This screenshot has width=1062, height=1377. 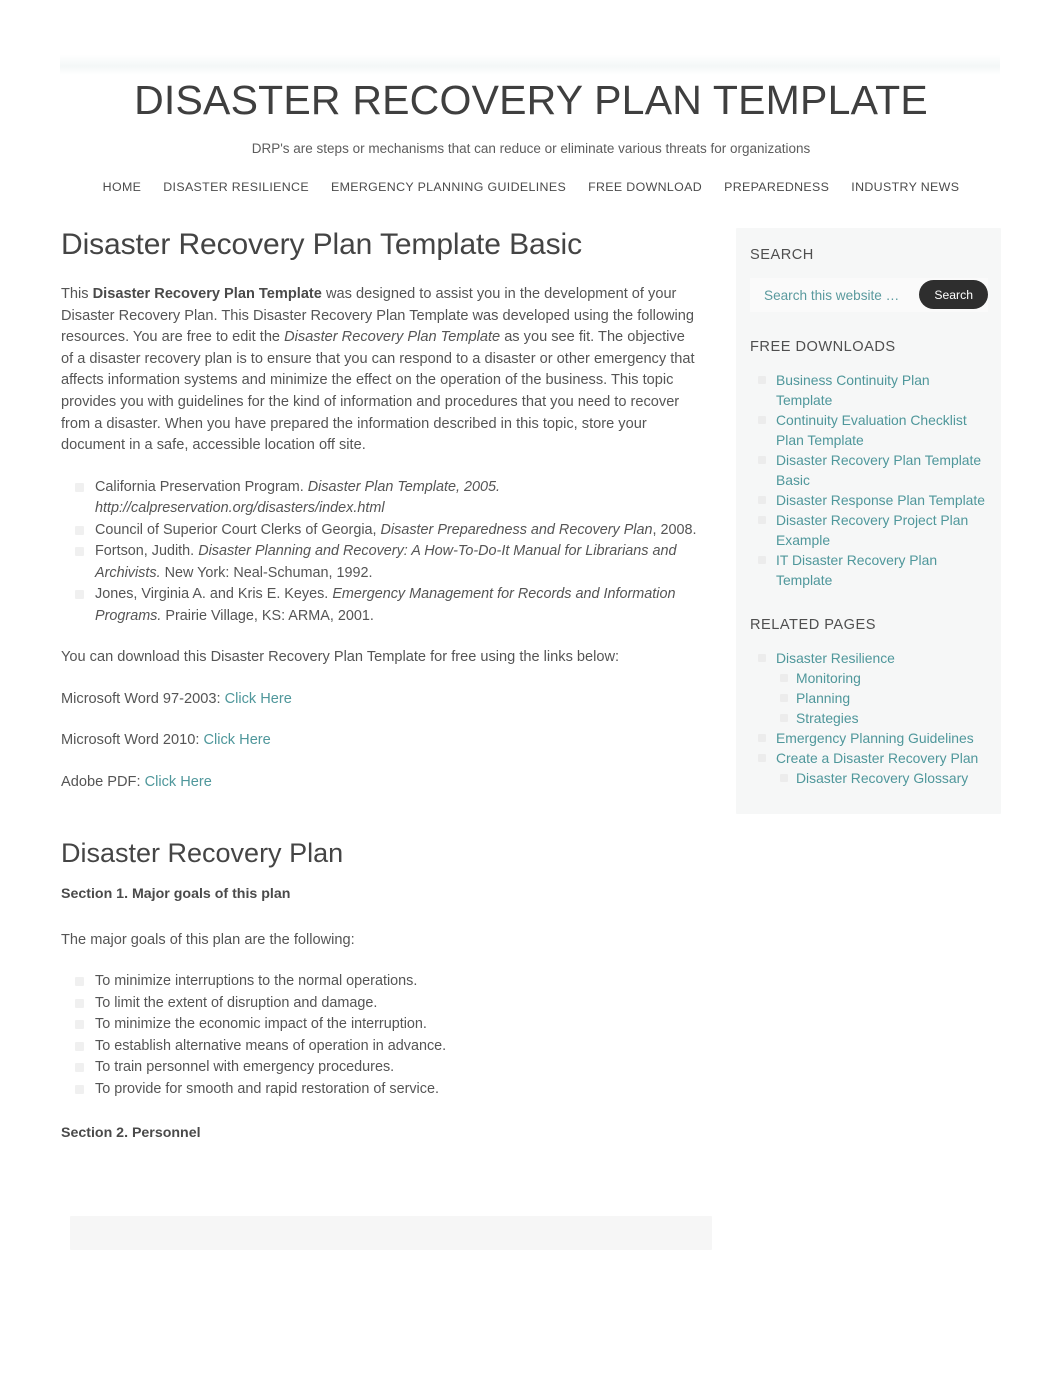 I want to click on sidebar-link-disaster-recovery-glossary: Disaster Recovery Glossary, so click(x=882, y=778).